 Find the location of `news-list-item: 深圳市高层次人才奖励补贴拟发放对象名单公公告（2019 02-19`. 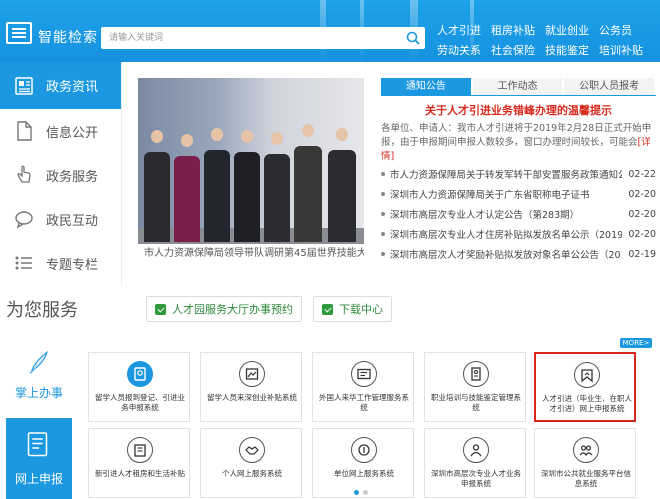

news-list-item: 深圳市高层次人才奖励补贴拟发放对象名单公公告（2019 02-19 is located at coordinates (518, 254).